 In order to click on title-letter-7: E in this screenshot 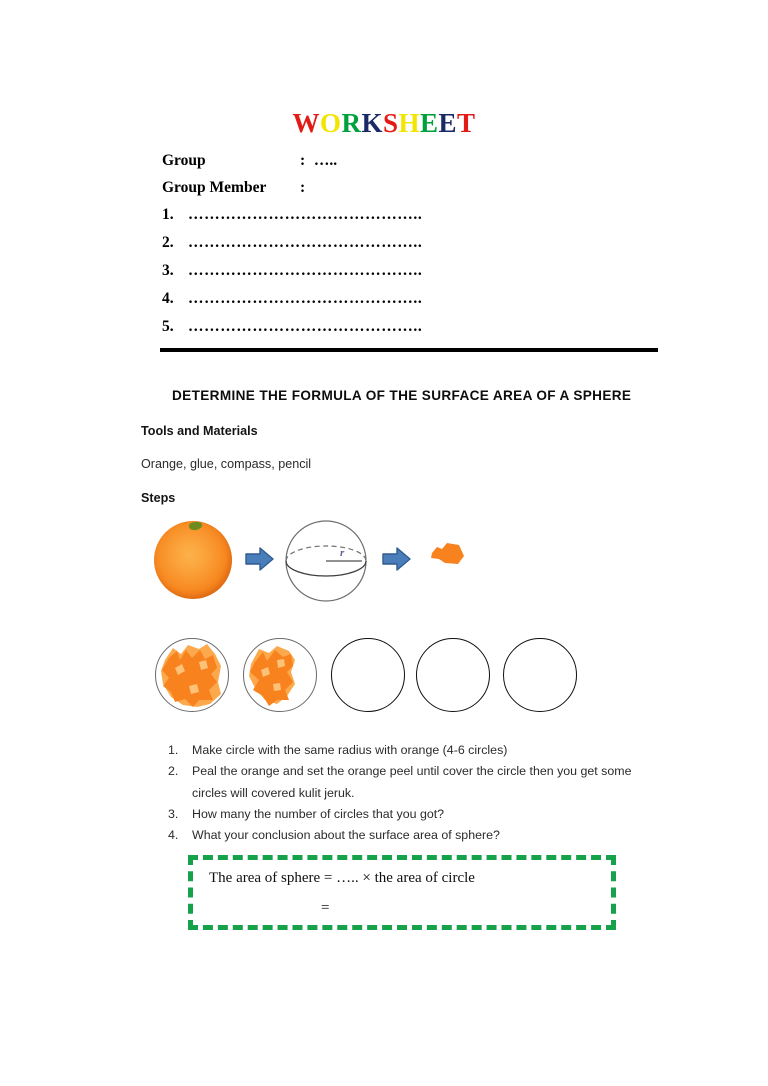, I will do `click(448, 123)`.